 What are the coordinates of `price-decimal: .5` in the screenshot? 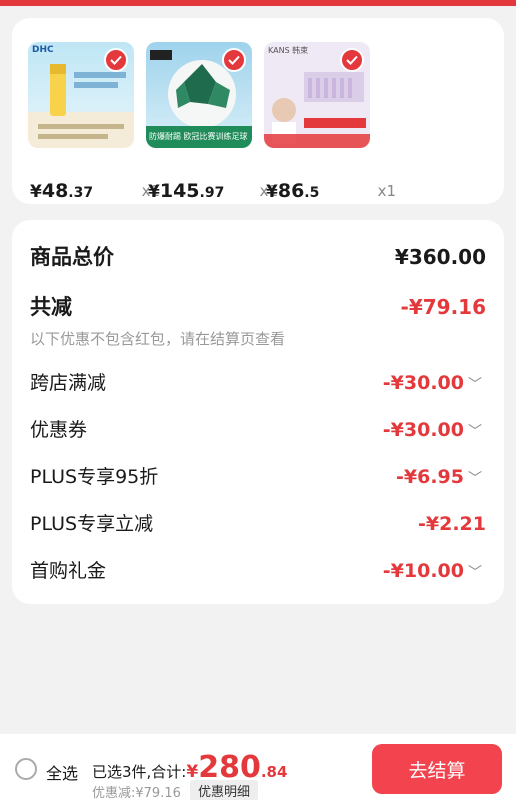 It's located at (312, 193).